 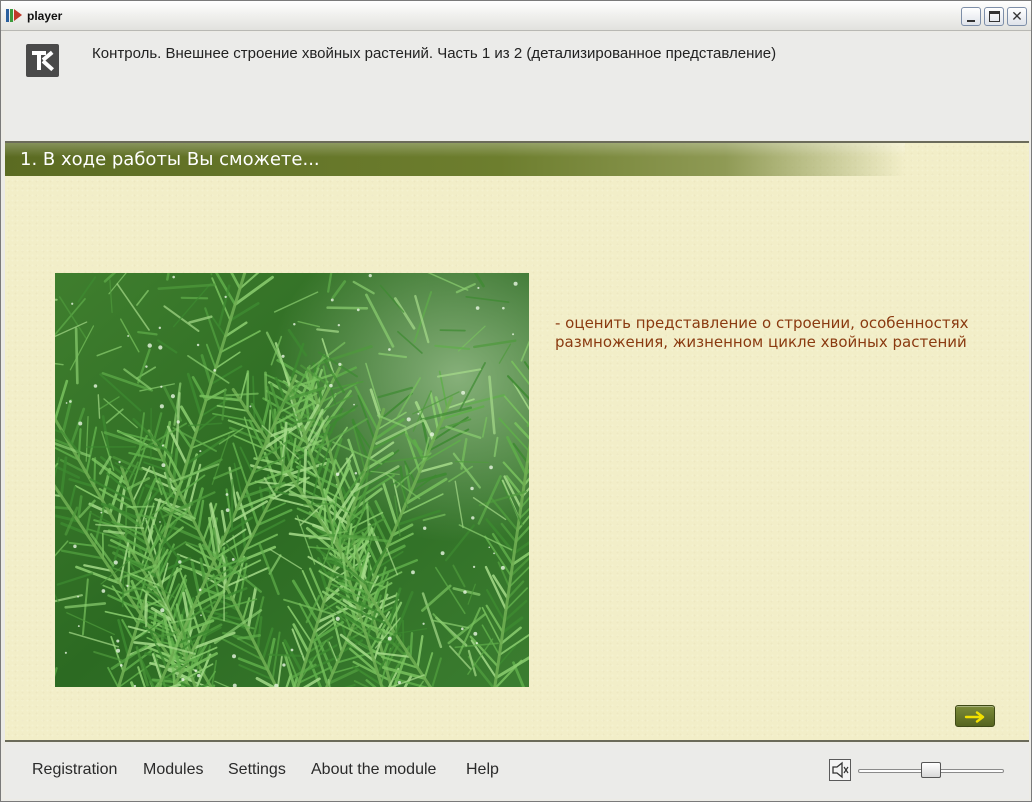 What do you see at coordinates (516, 16) in the screenshot?
I see `title-bar: player ✕` at bounding box center [516, 16].